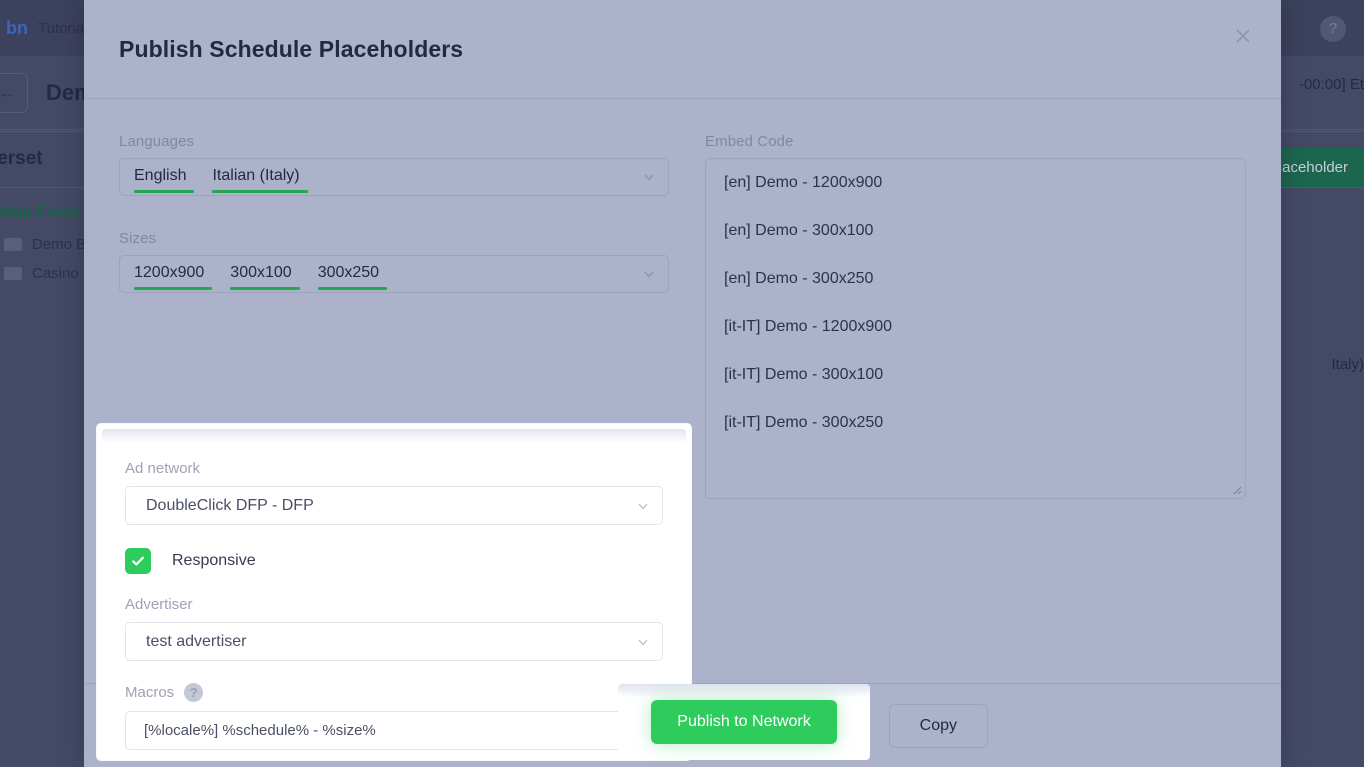 This screenshot has width=1364, height=767. Describe the element at coordinates (196, 641) in the screenshot. I see `advertiser-value: test advertiser` at that location.